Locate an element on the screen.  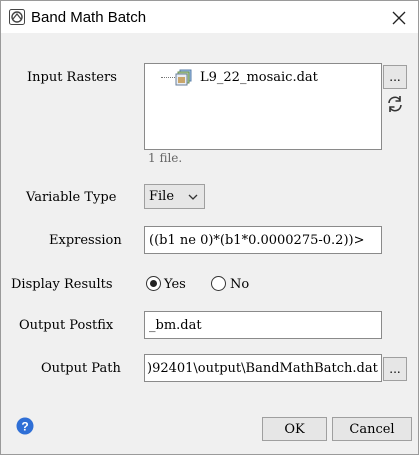
chevron-down-icon is located at coordinates (193, 197).